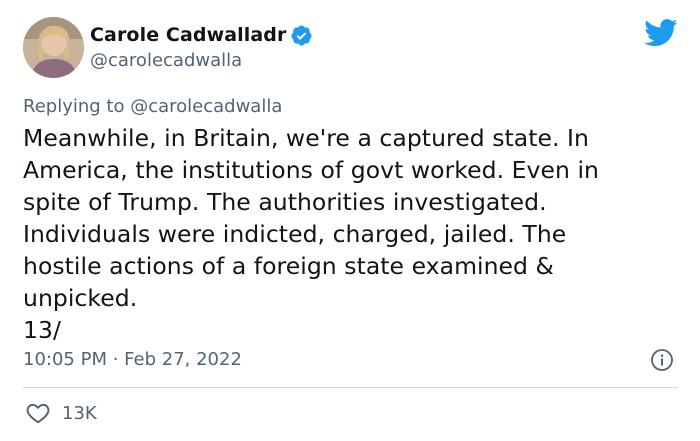 The width and height of the screenshot is (700, 441). Describe the element at coordinates (350, 387) in the screenshot. I see `divider` at that location.